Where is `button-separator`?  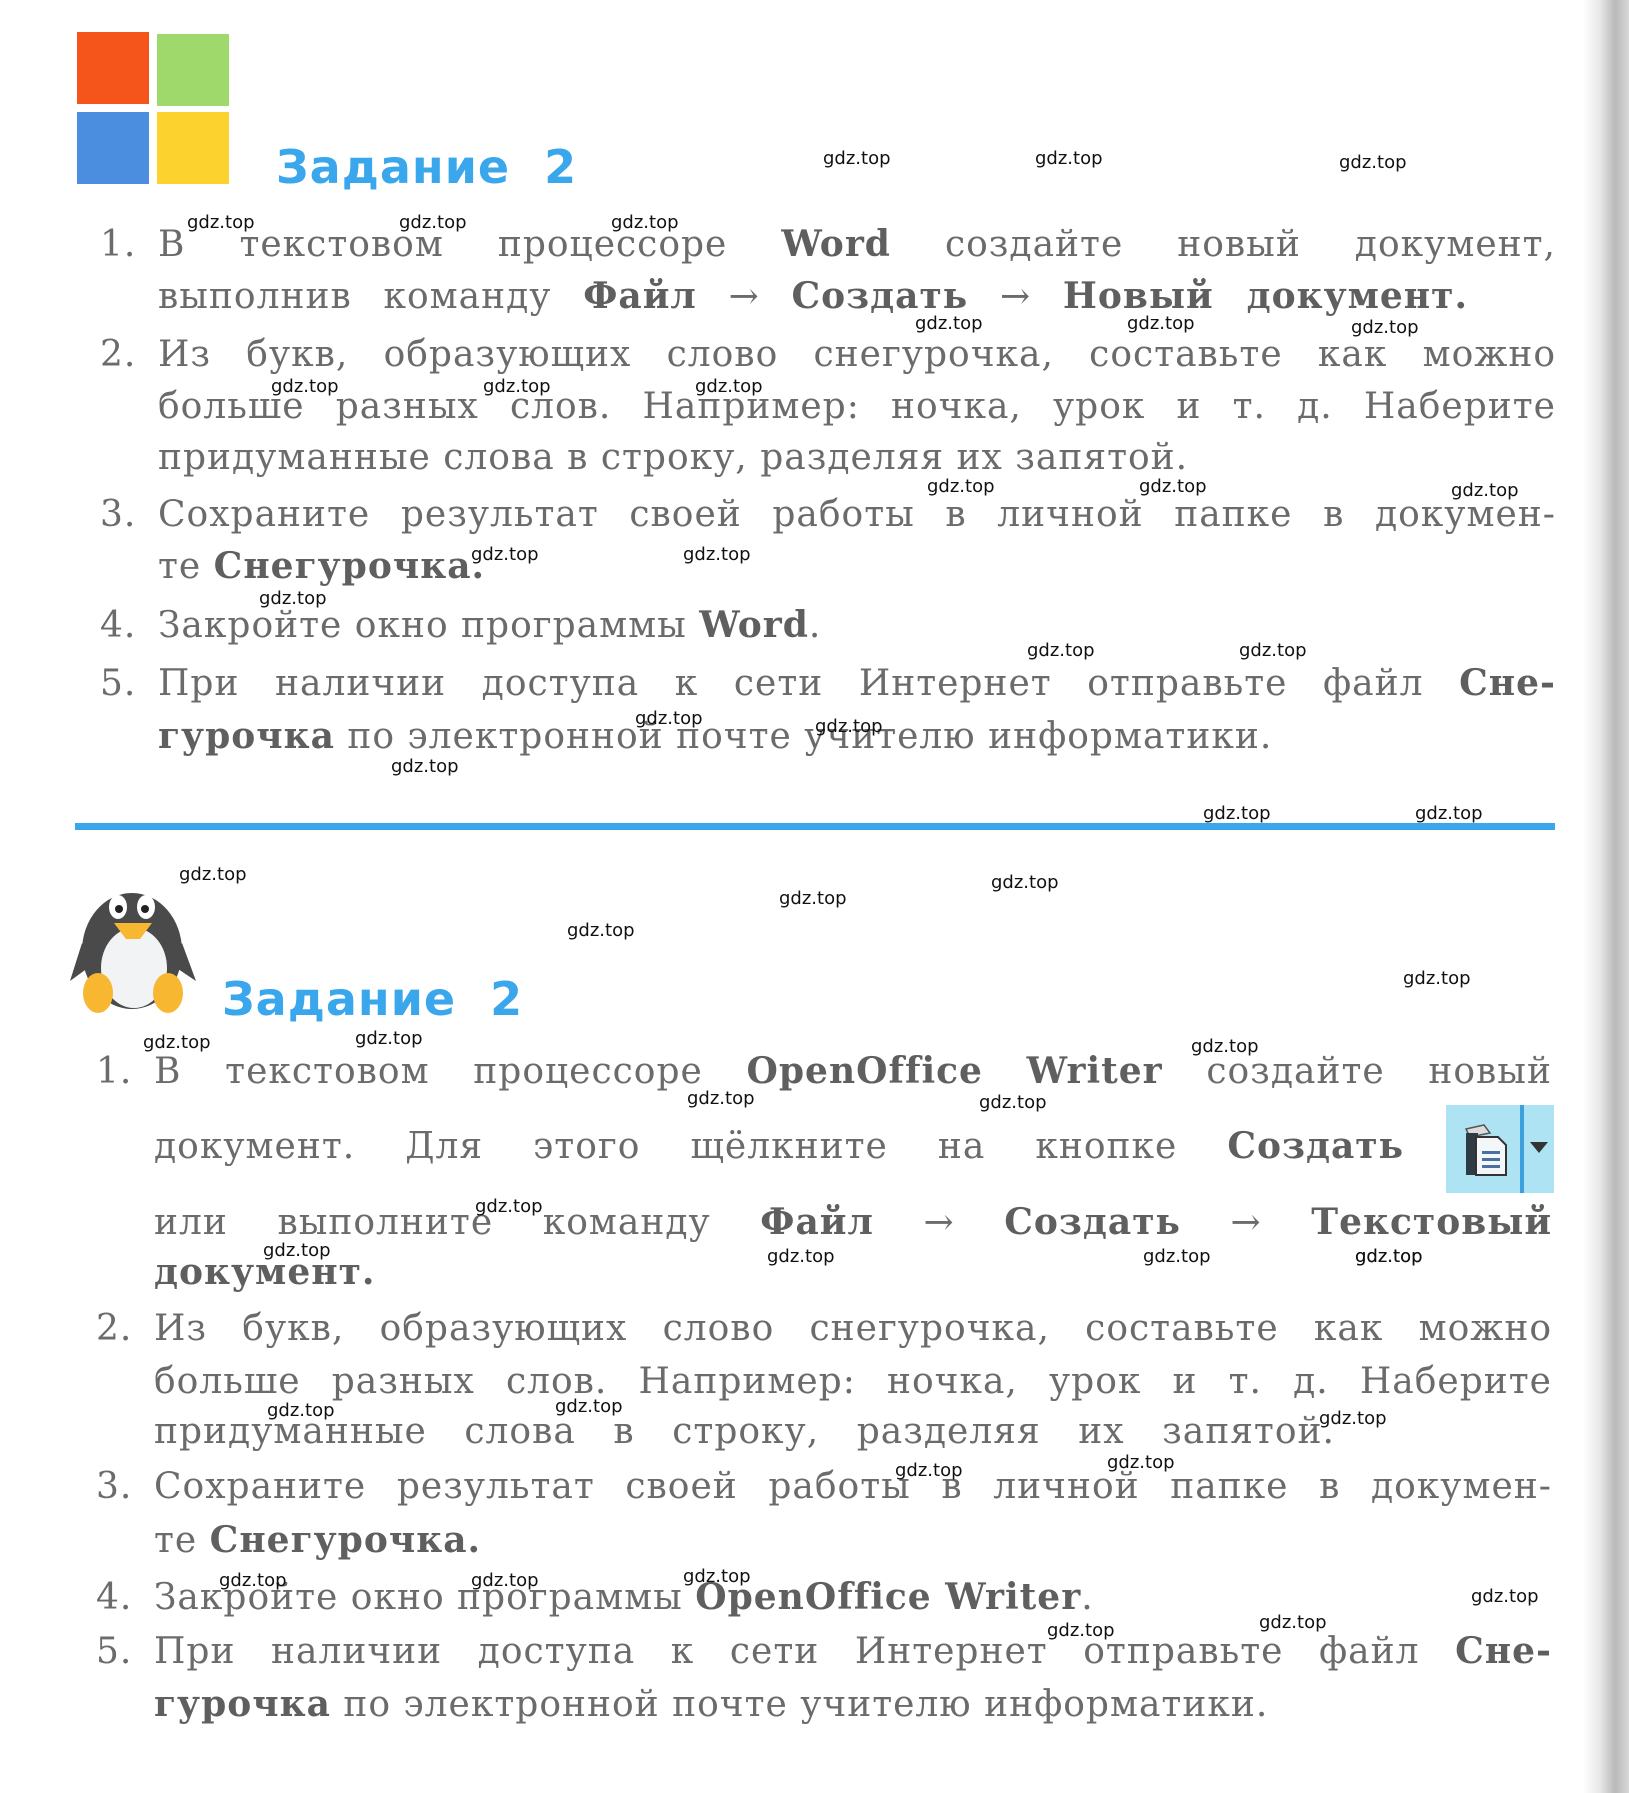 button-separator is located at coordinates (1522, 1149).